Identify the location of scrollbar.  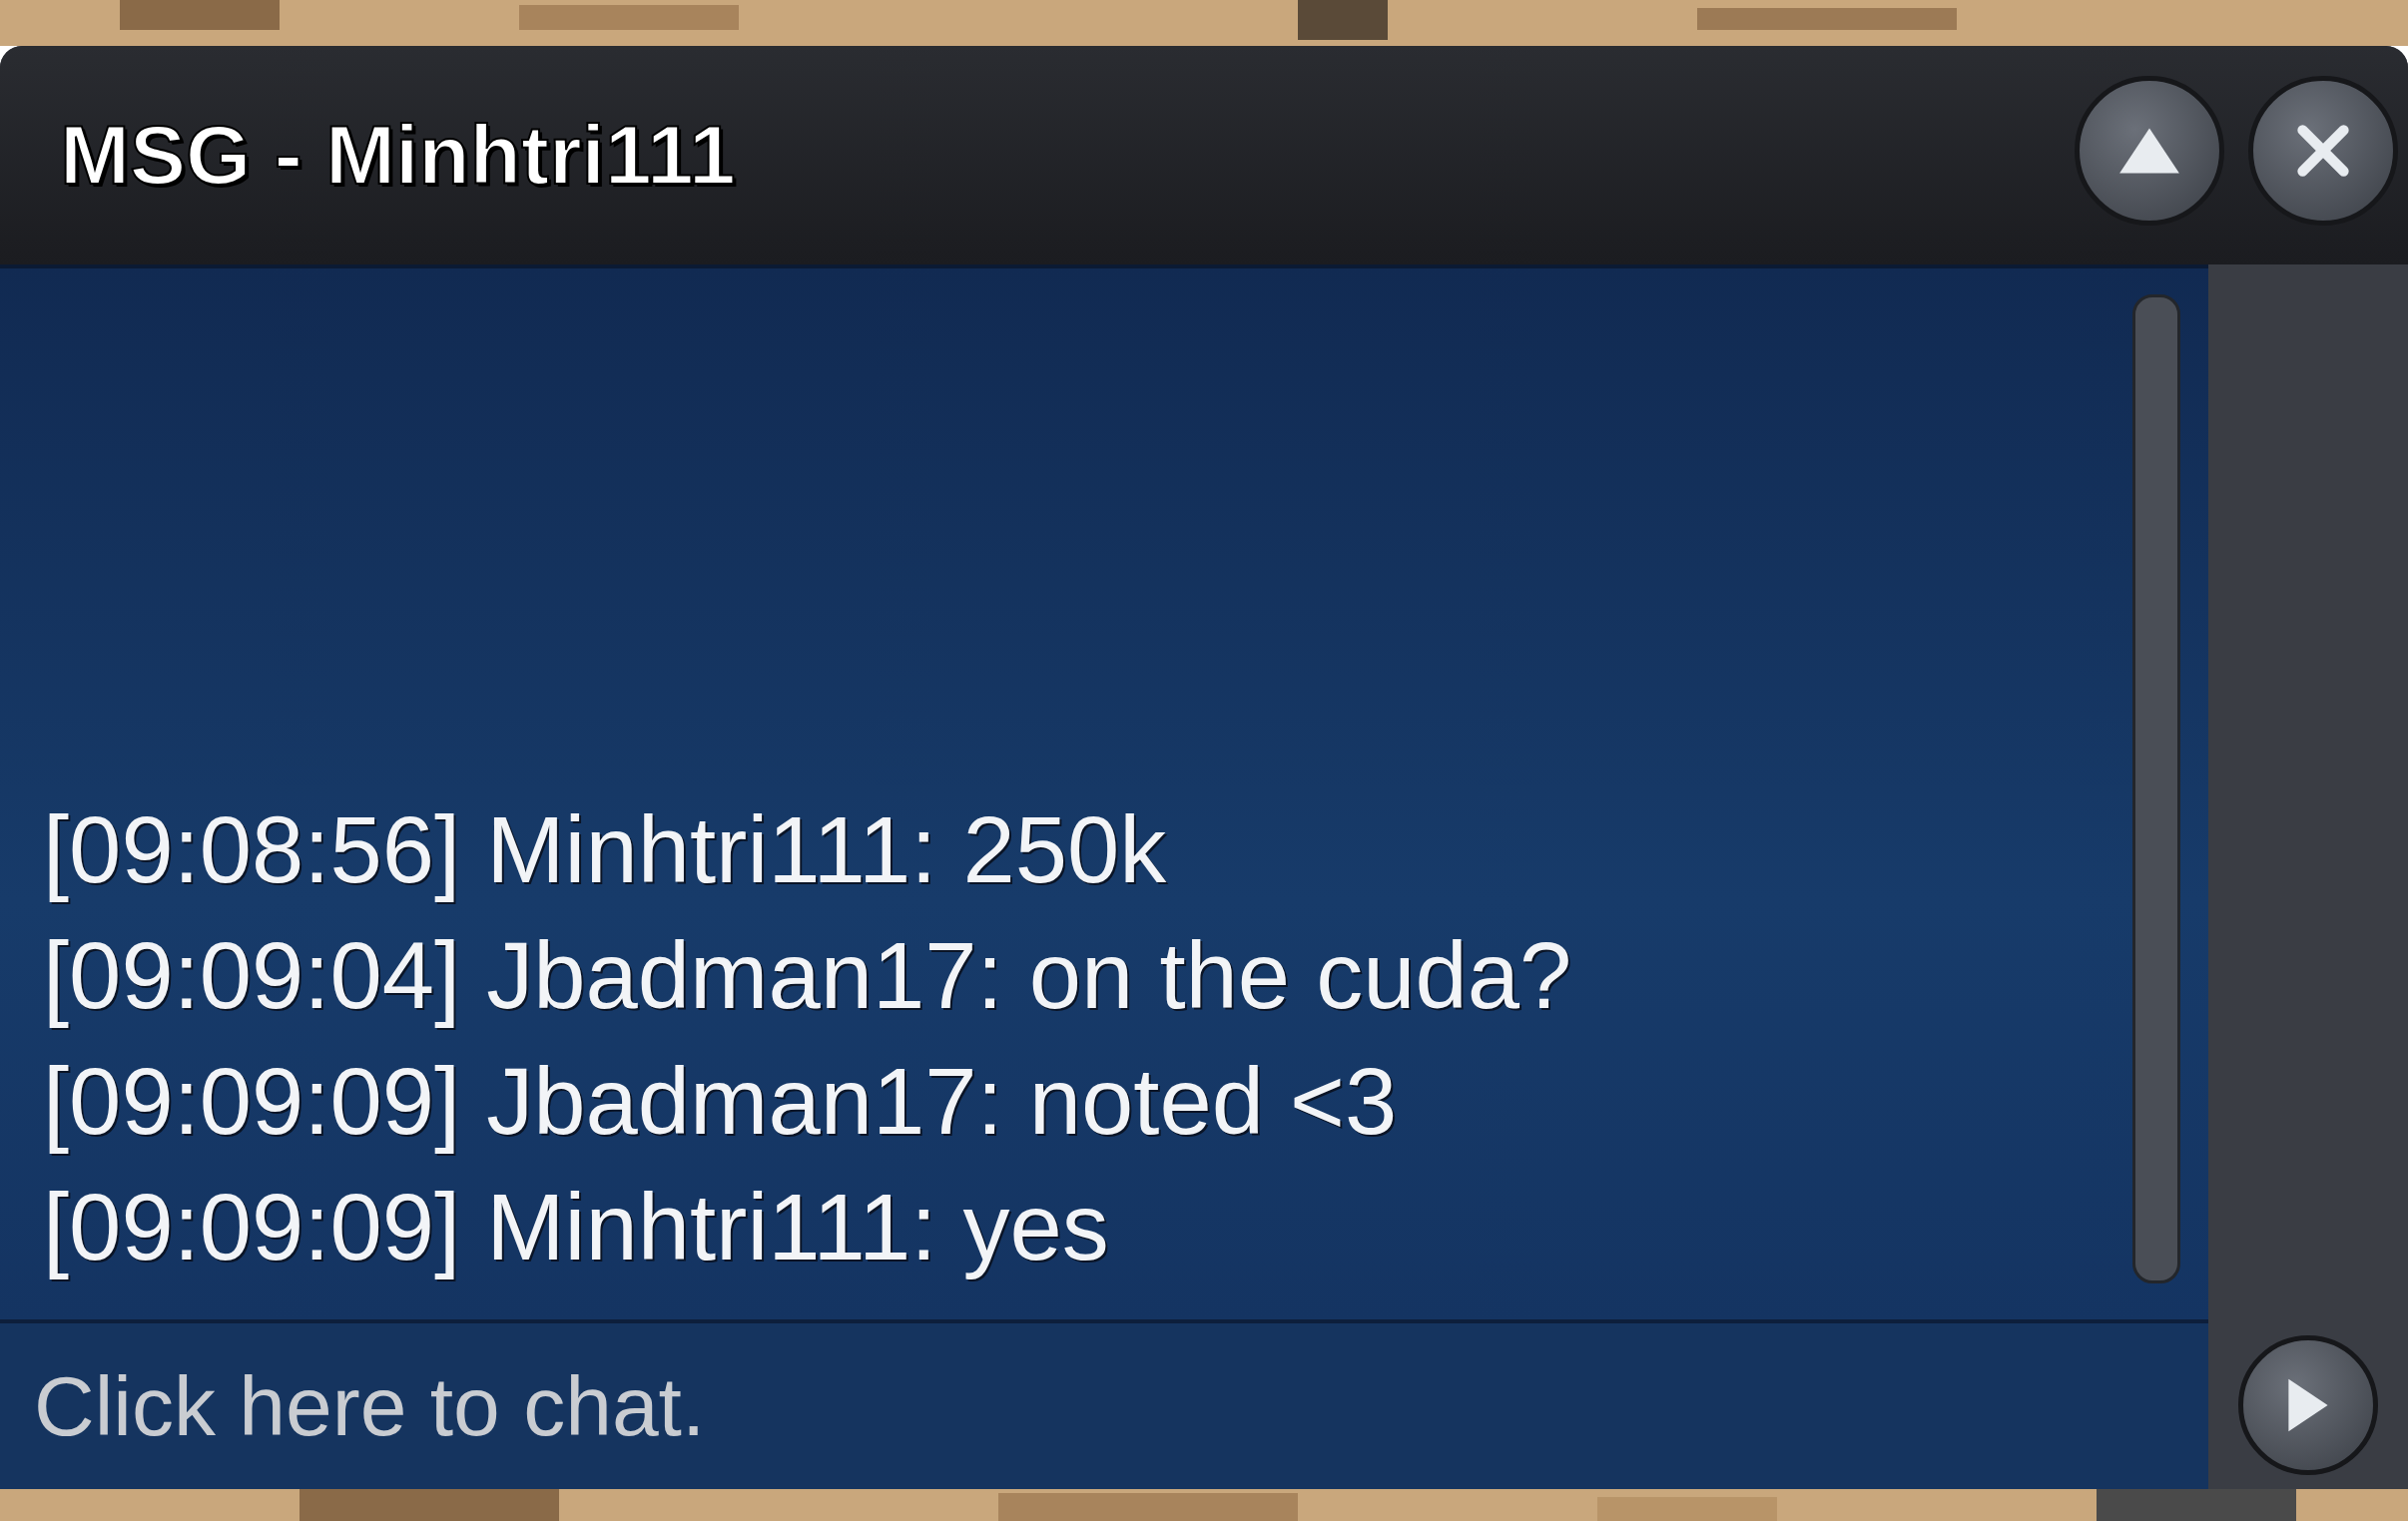
(2156, 788).